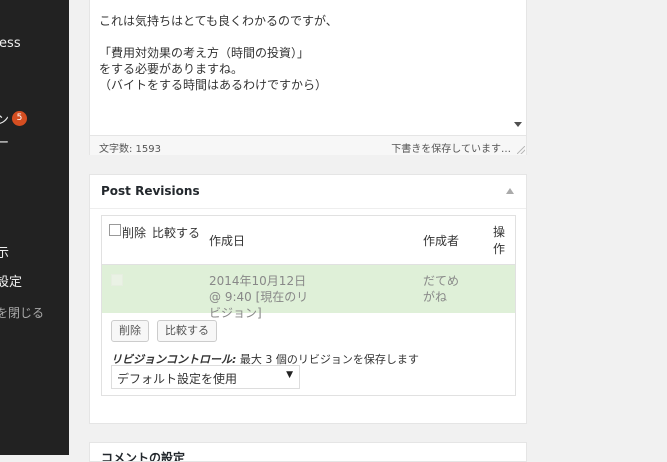 This screenshot has height=462, width=667. I want to click on revision-date: 2014年10月12日 @ 9:40 [現在のリビジョン], so click(259, 297).